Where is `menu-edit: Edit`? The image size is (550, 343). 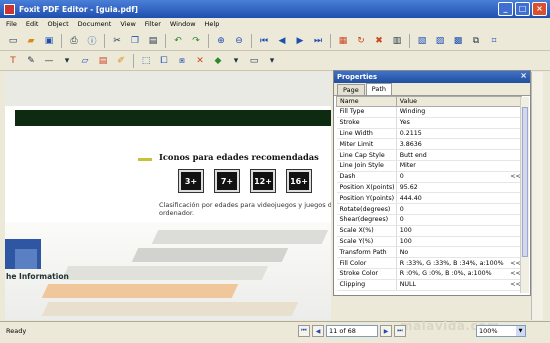 menu-edit: Edit is located at coordinates (32, 24).